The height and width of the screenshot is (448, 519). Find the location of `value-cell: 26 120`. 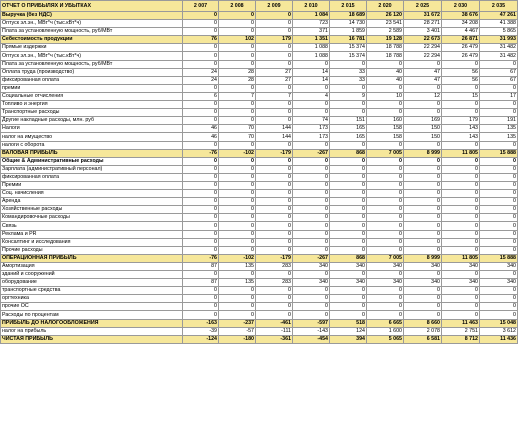

value-cell: 26 120 is located at coordinates (385, 15).